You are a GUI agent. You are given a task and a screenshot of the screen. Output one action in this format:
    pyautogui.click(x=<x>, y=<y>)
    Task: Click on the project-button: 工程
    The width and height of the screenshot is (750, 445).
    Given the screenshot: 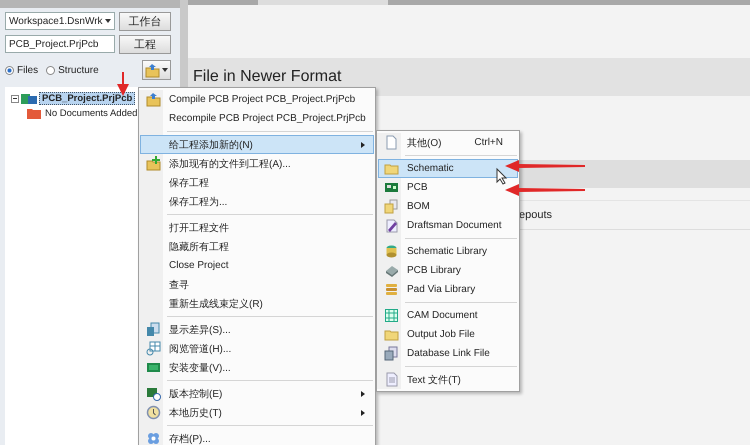 What is the action you would take?
    pyautogui.click(x=145, y=44)
    